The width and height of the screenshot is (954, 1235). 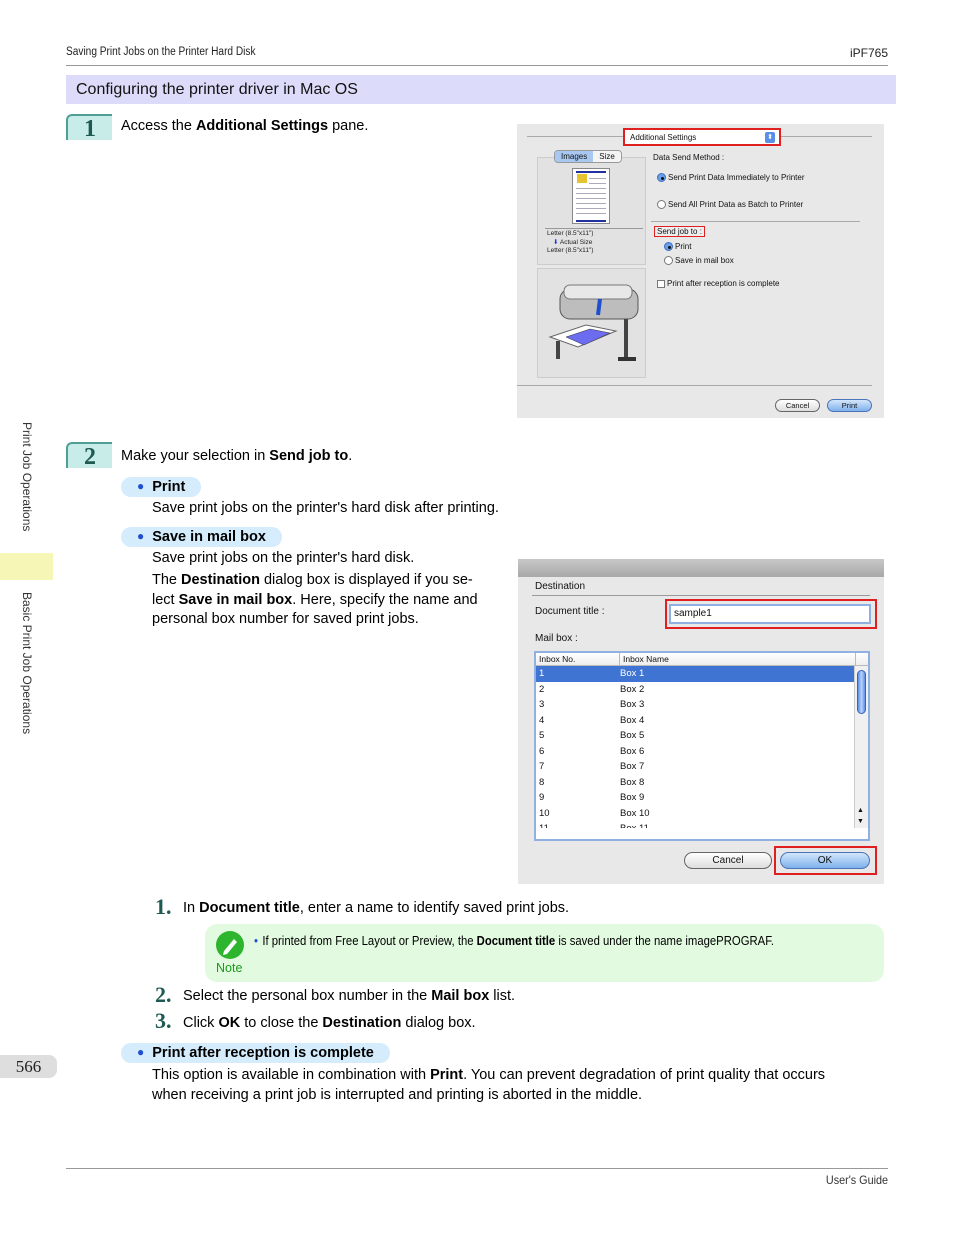 What do you see at coordinates (574, 156) in the screenshot?
I see `tab-images: Images` at bounding box center [574, 156].